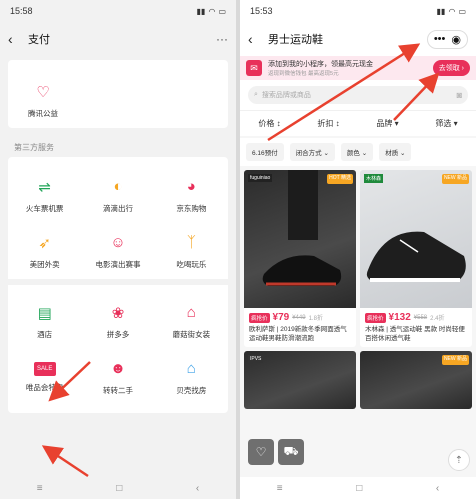 This screenshot has height=499, width=476. What do you see at coordinates (459, 95) in the screenshot?
I see `camera-icon: ◙` at bounding box center [459, 95].